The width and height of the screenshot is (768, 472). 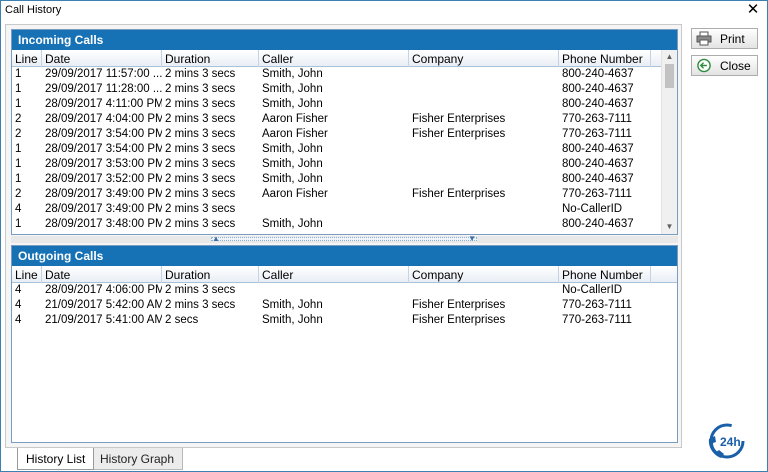 I want to click on cell-caller: Aaron Fisher, so click(x=295, y=119).